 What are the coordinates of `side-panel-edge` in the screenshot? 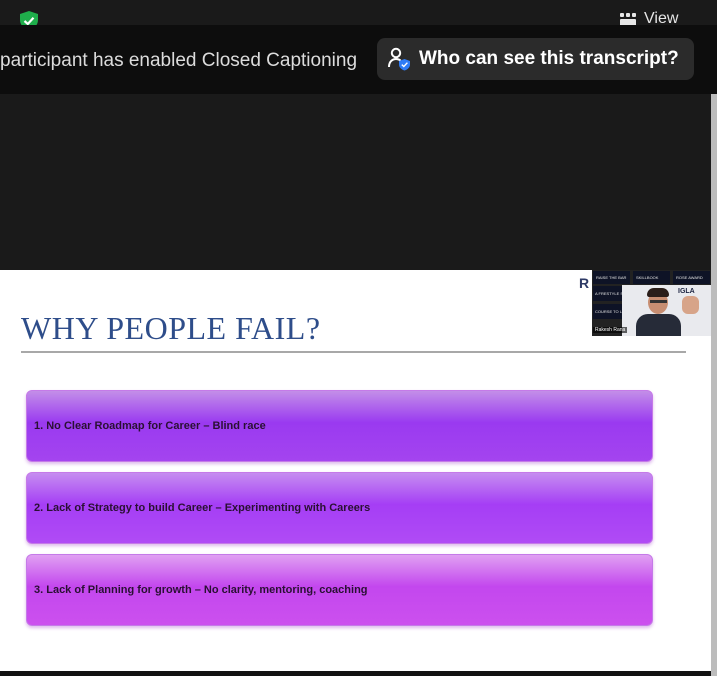 It's located at (714, 385).